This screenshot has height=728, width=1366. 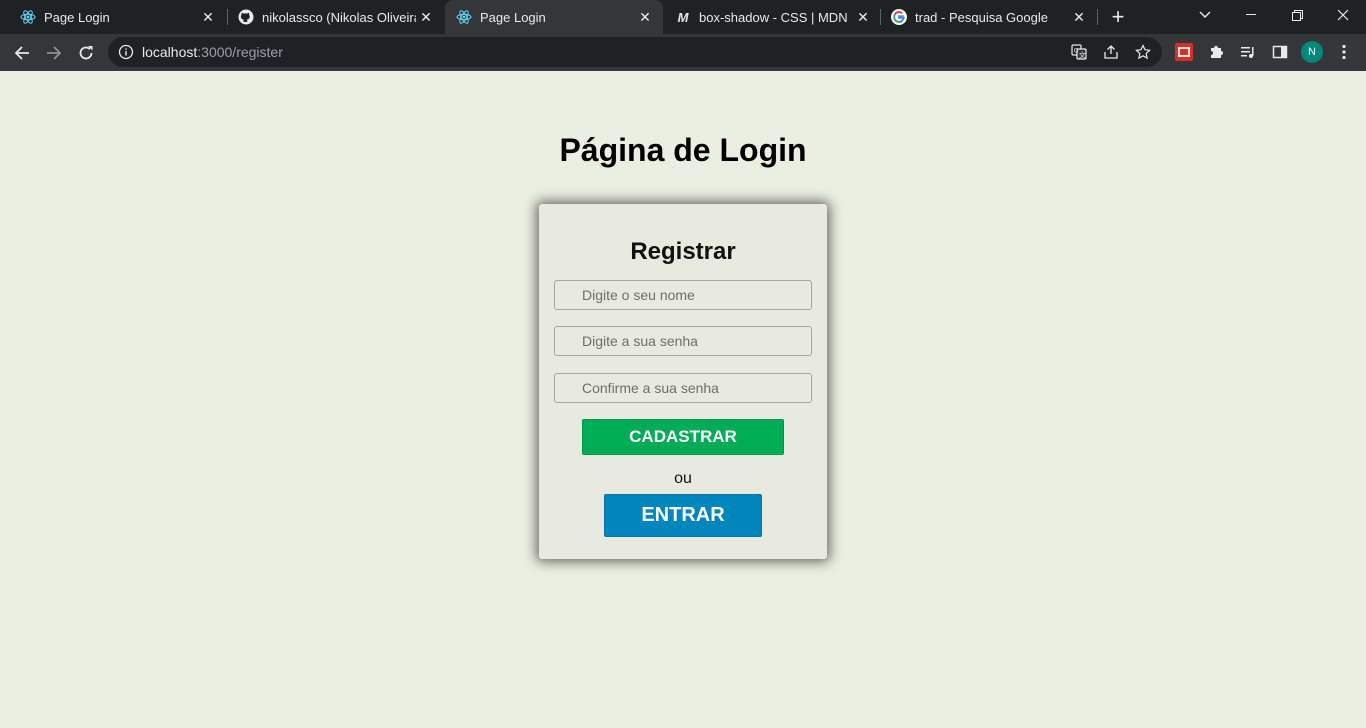 I want to click on menu-kebab-icon, so click(x=1344, y=52).